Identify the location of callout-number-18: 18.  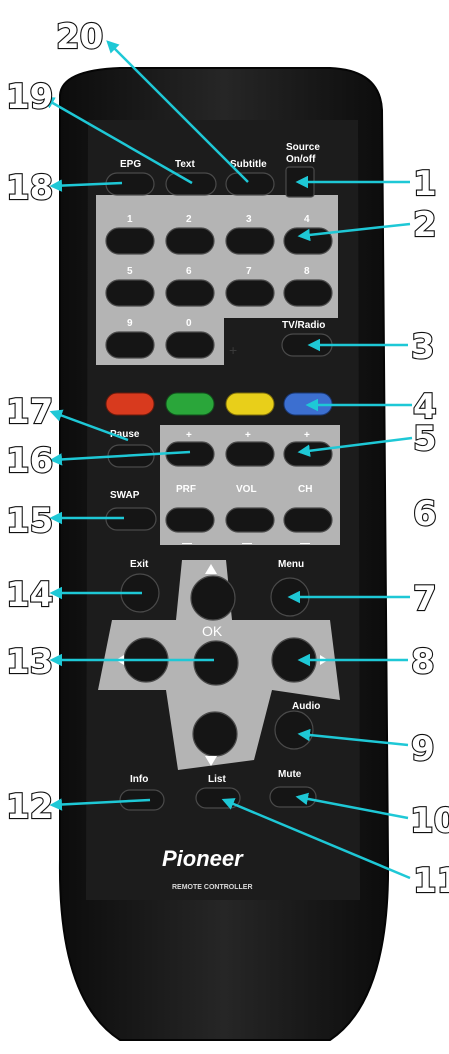
(29, 188).